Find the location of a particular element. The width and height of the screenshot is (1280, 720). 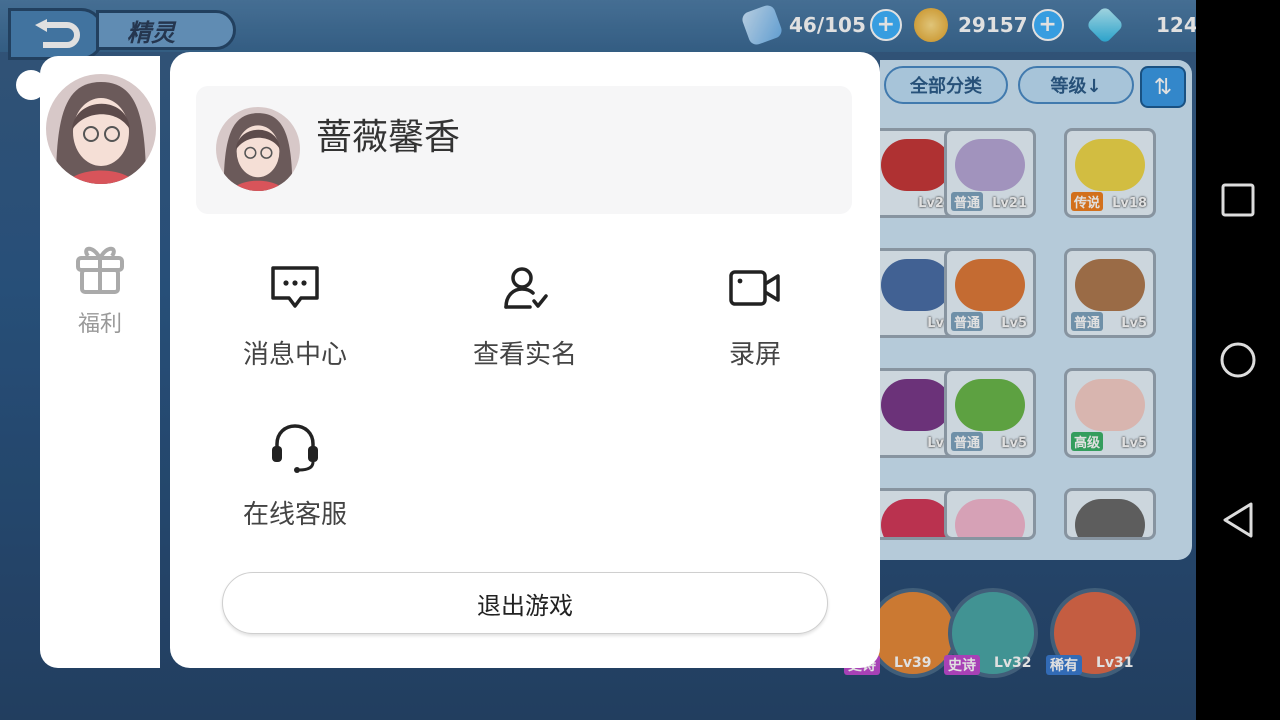

welfare-button: 福利 is located at coordinates (100, 287).